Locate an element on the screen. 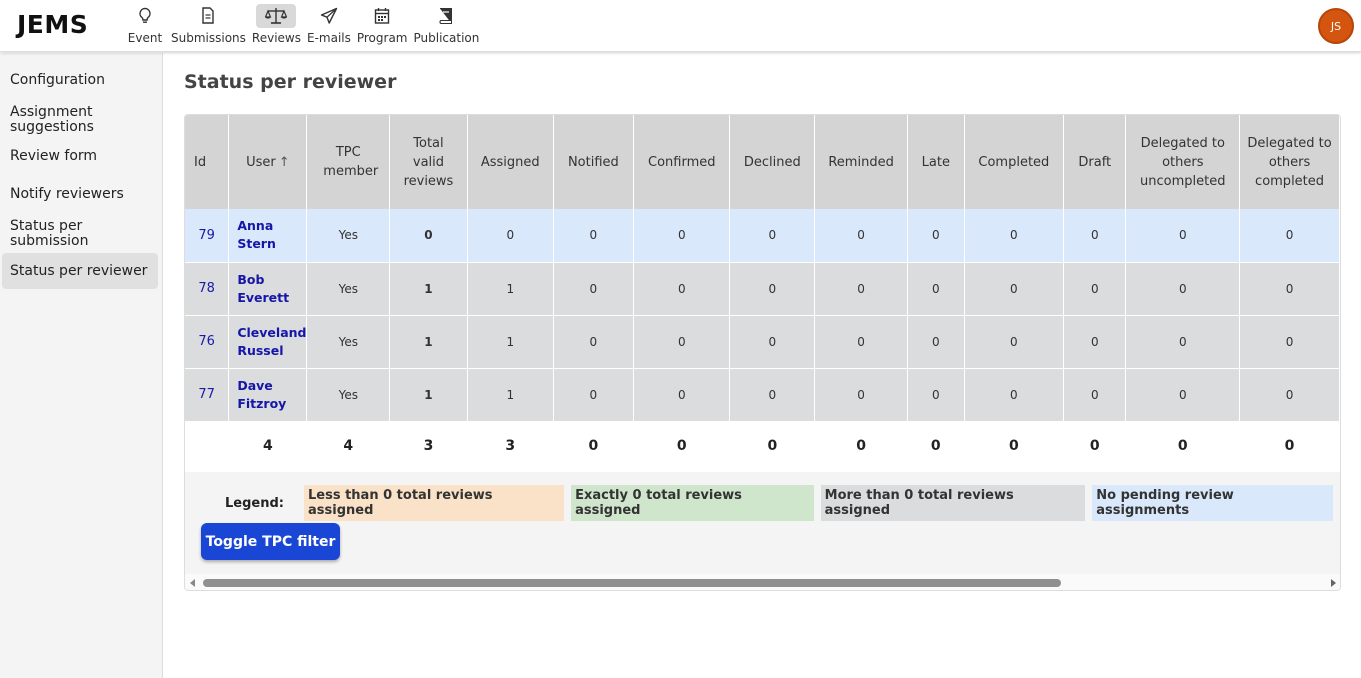  book-icon is located at coordinates (446, 16).